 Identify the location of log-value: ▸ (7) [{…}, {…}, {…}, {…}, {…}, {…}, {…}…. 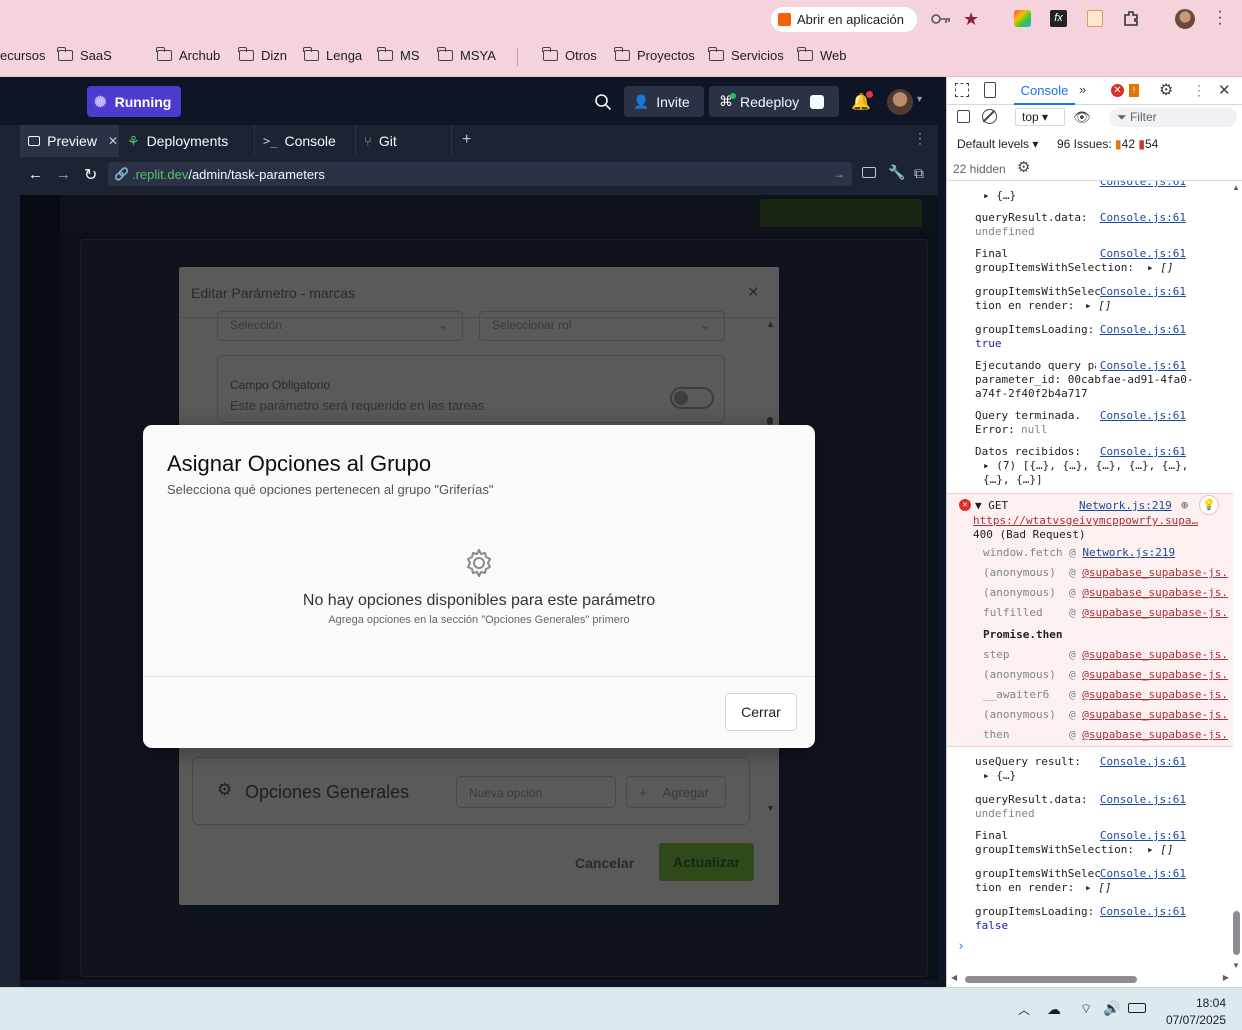
(1088, 473).